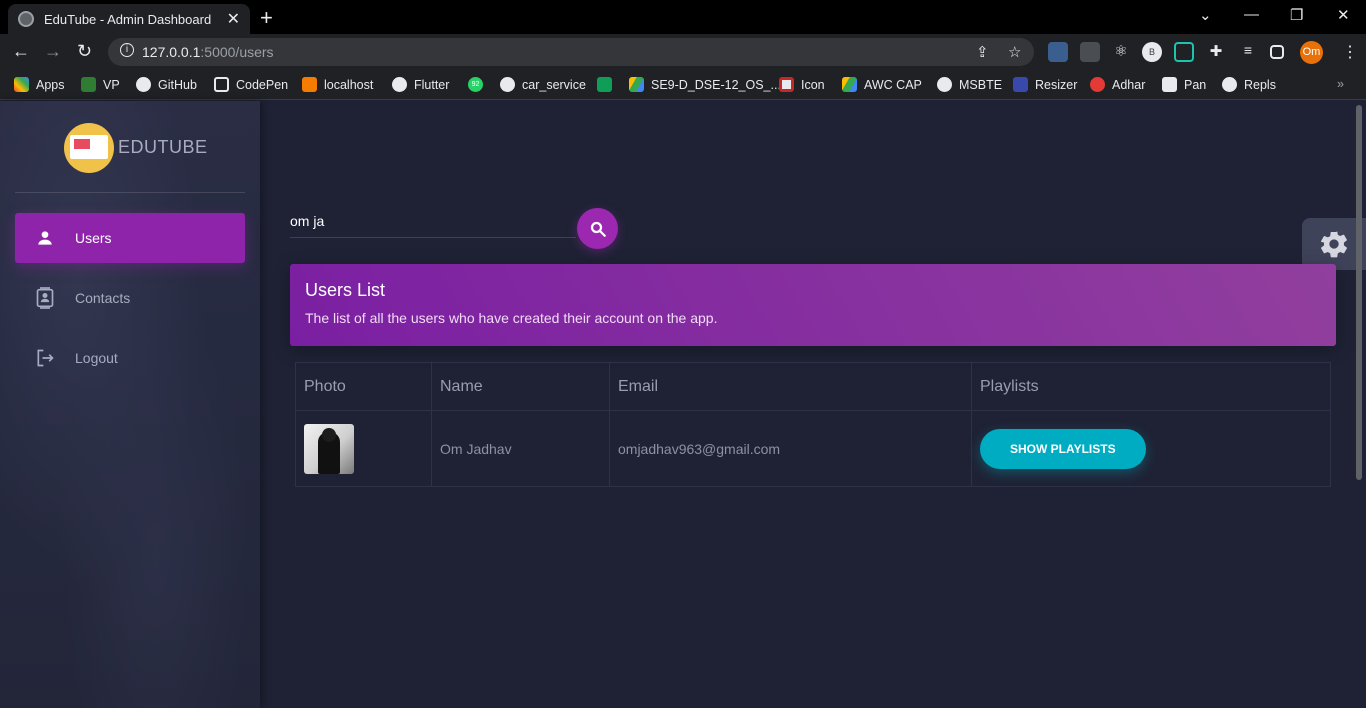 This screenshot has height=708, width=1366. I want to click on bookmark-apps: Apps, so click(39, 84).